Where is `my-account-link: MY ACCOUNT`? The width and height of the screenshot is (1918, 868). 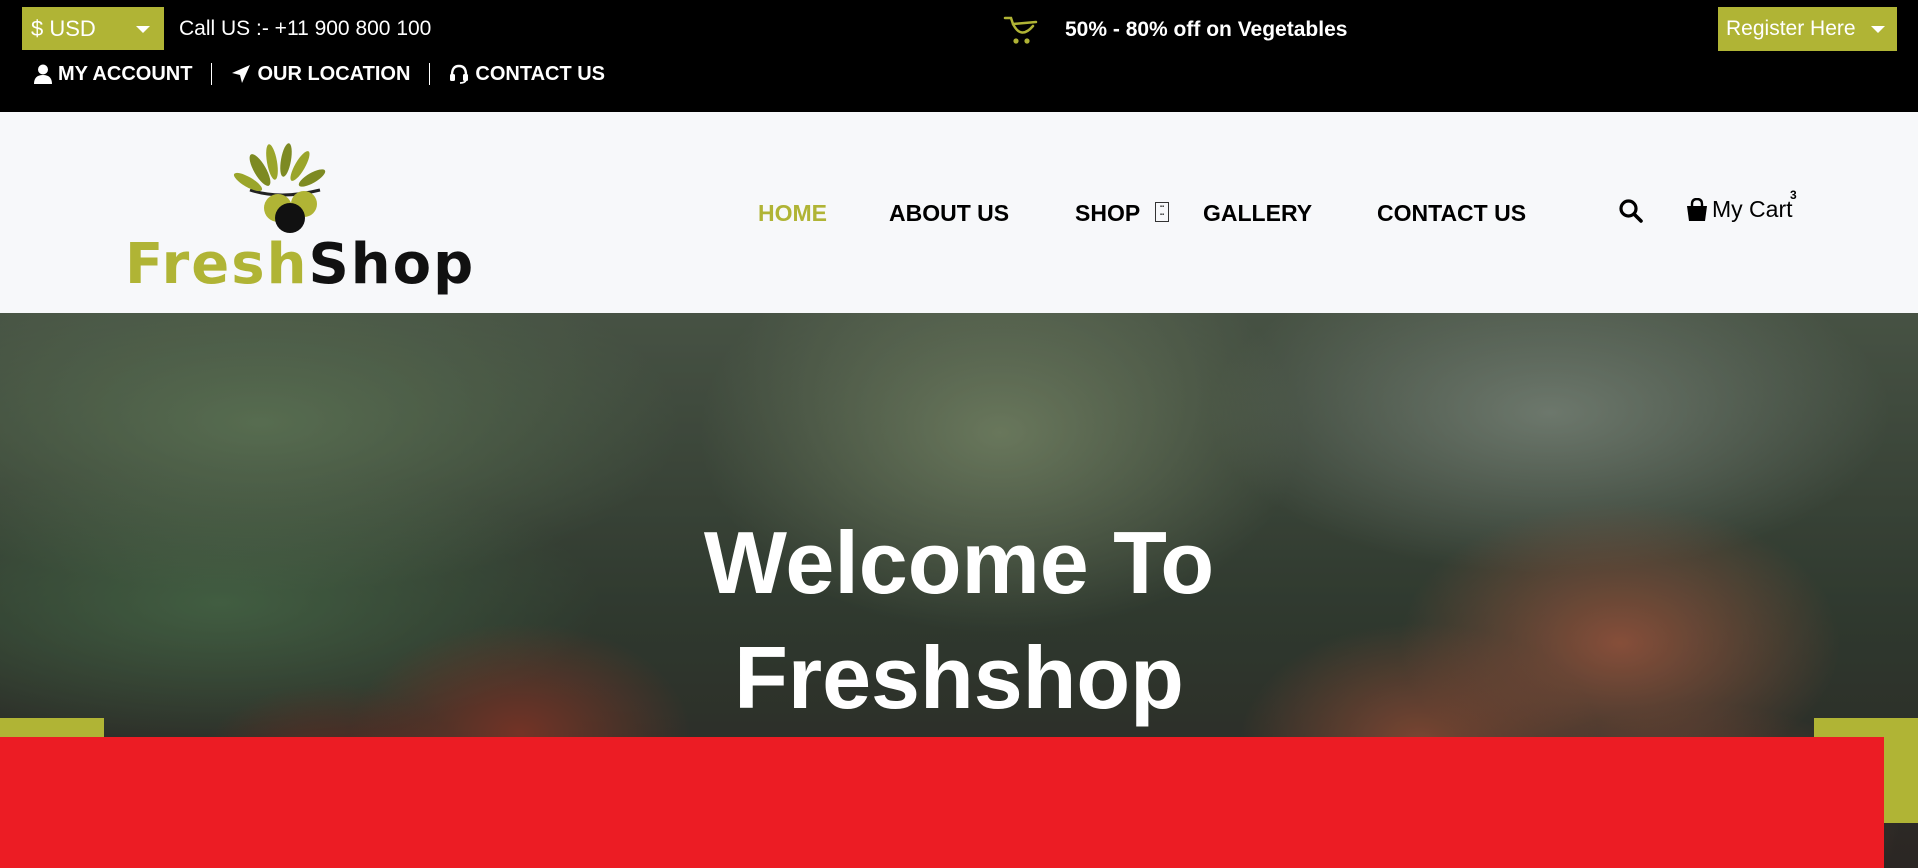 my-account-link: MY ACCOUNT is located at coordinates (113, 74).